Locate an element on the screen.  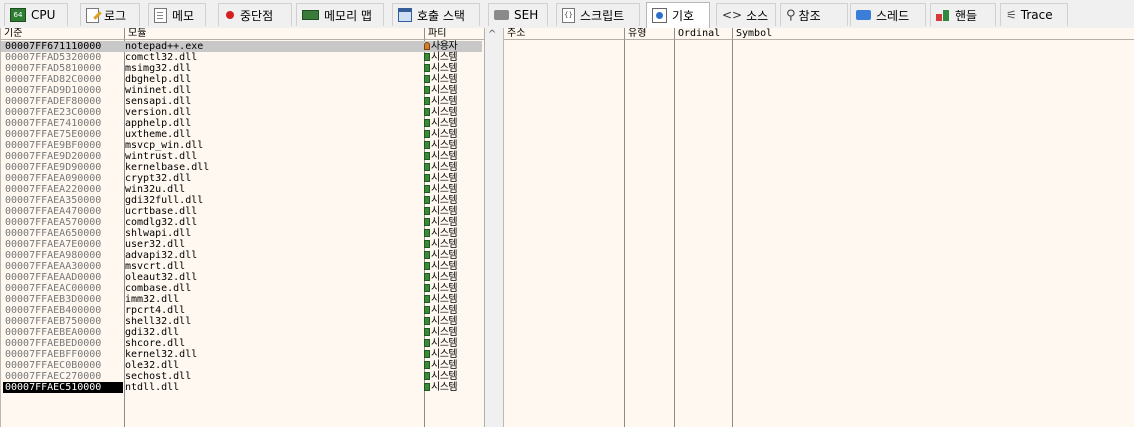
tab-log: 로그 is located at coordinates (110, 14).